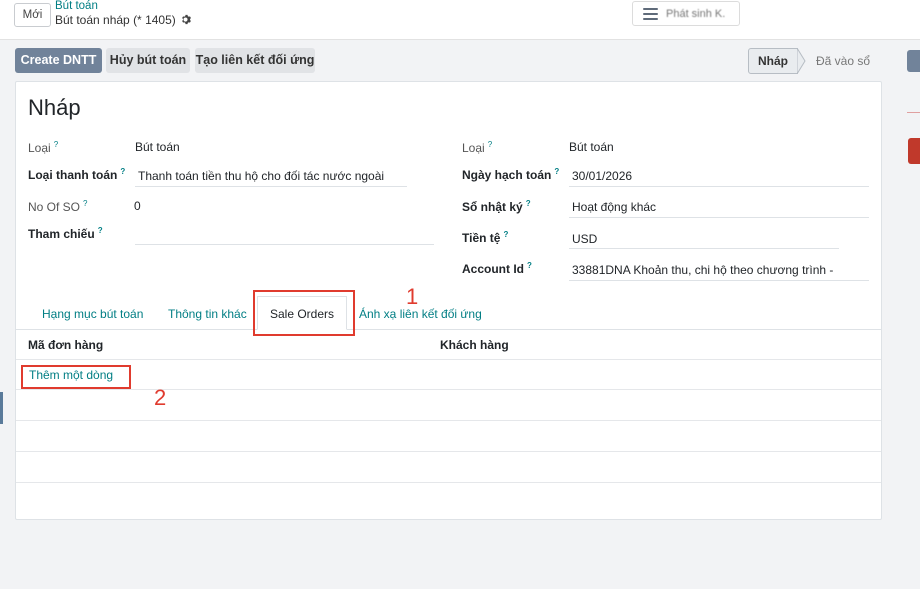 This screenshot has width=920, height=589. What do you see at coordinates (1, 408) in the screenshot?
I see `left-edge-marker` at bounding box center [1, 408].